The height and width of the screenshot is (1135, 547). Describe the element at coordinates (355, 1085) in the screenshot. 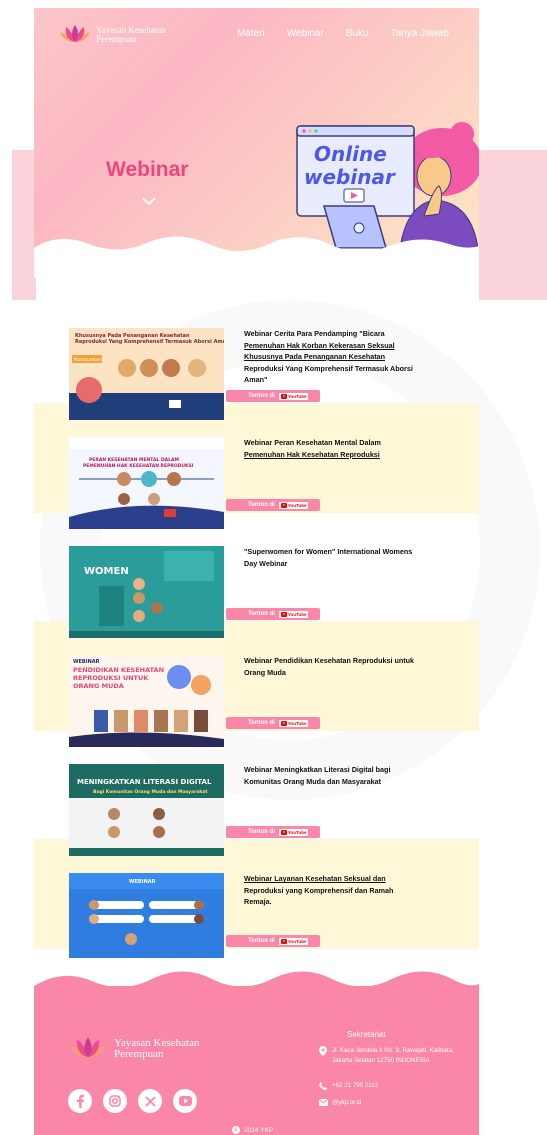

I see `footer-phone-text: +62 21 790 2112` at that location.